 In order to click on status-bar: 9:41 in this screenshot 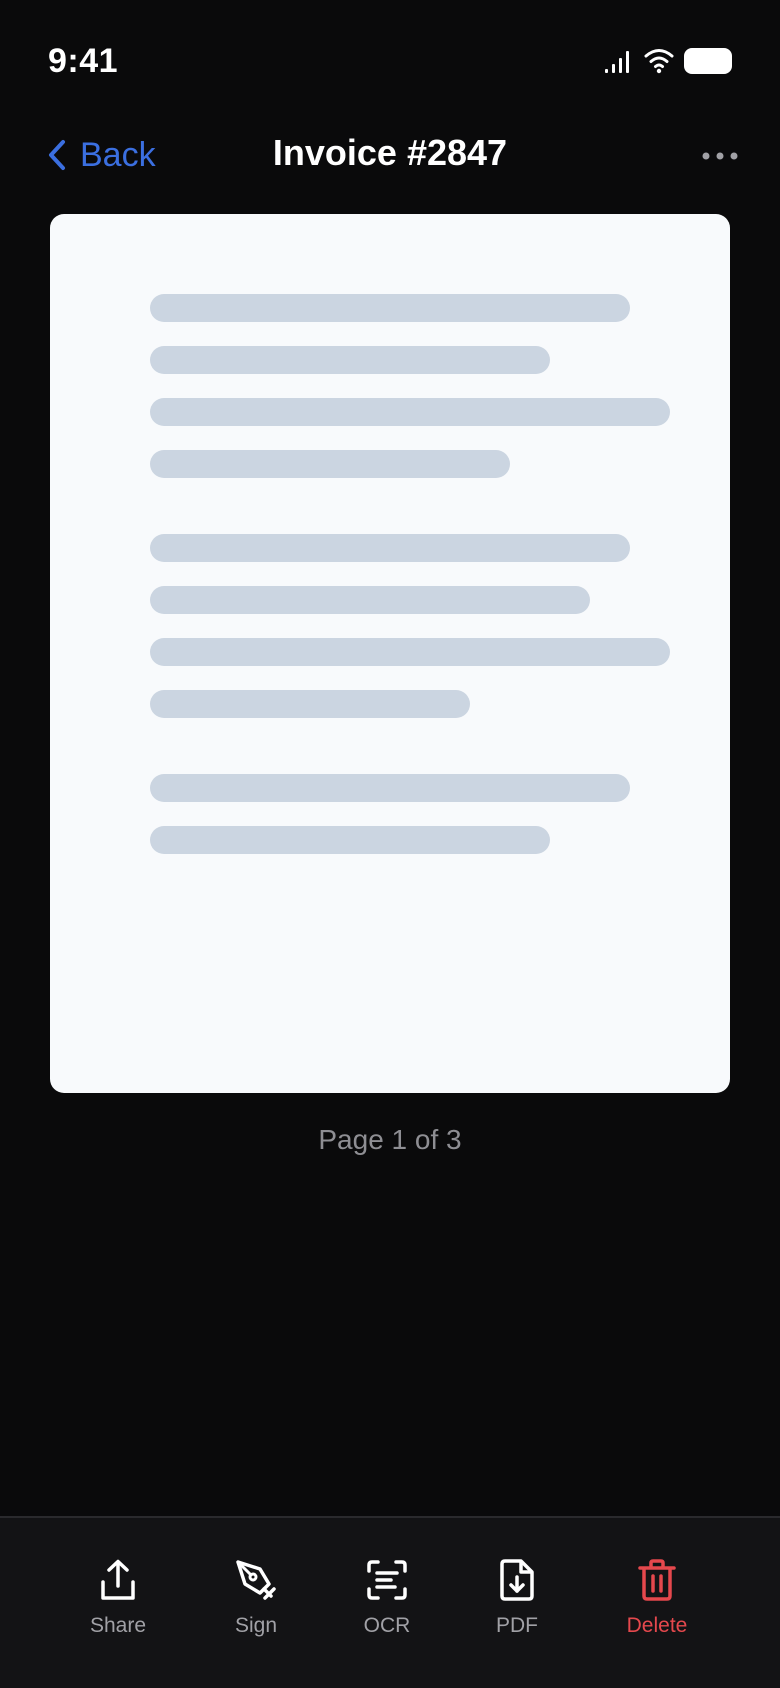, I will do `click(390, 50)`.